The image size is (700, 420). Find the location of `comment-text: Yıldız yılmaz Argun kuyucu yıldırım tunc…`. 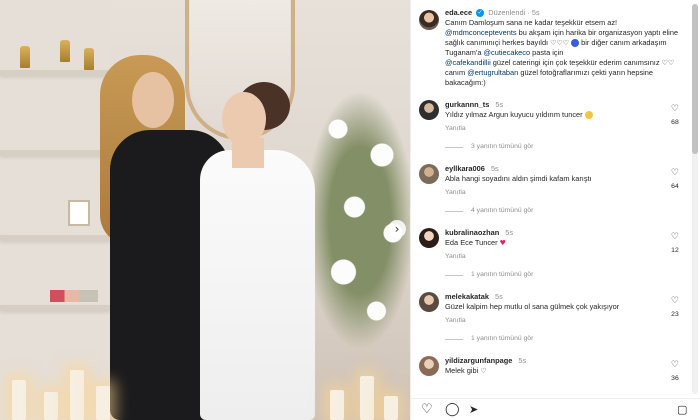

comment-text: Yıldız yılmaz Argun kuyucu yıldırım tunc… is located at coordinates (514, 114).